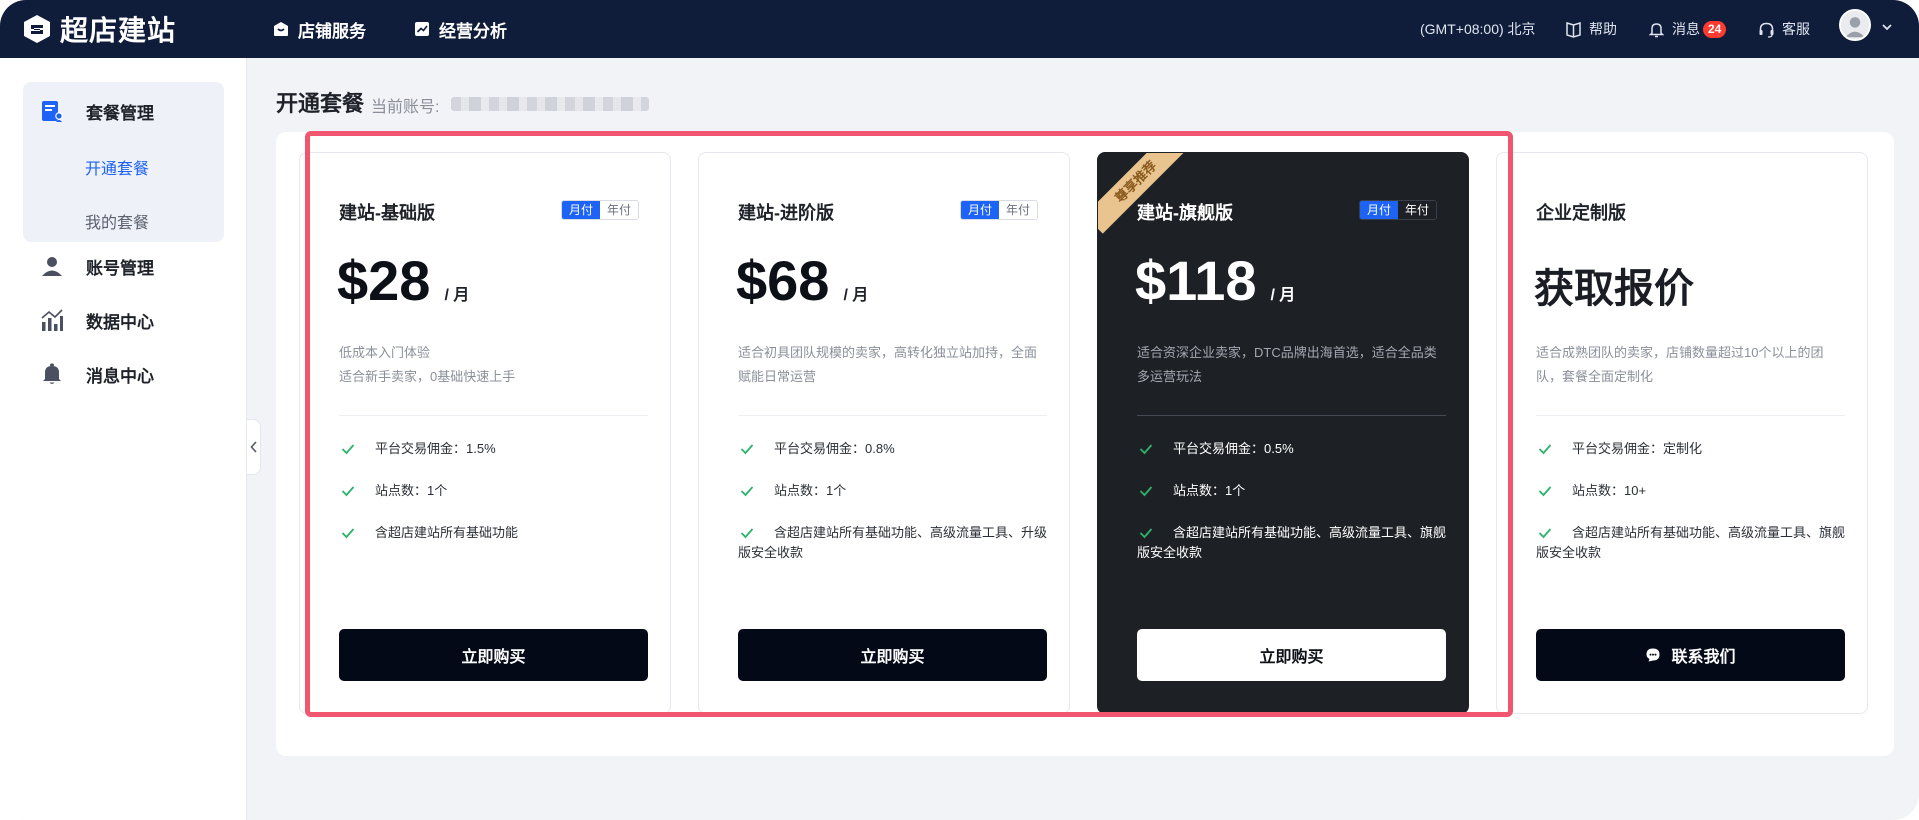 The width and height of the screenshot is (1919, 820). I want to click on nav-shop-service-label: 店铺服务, so click(332, 31).